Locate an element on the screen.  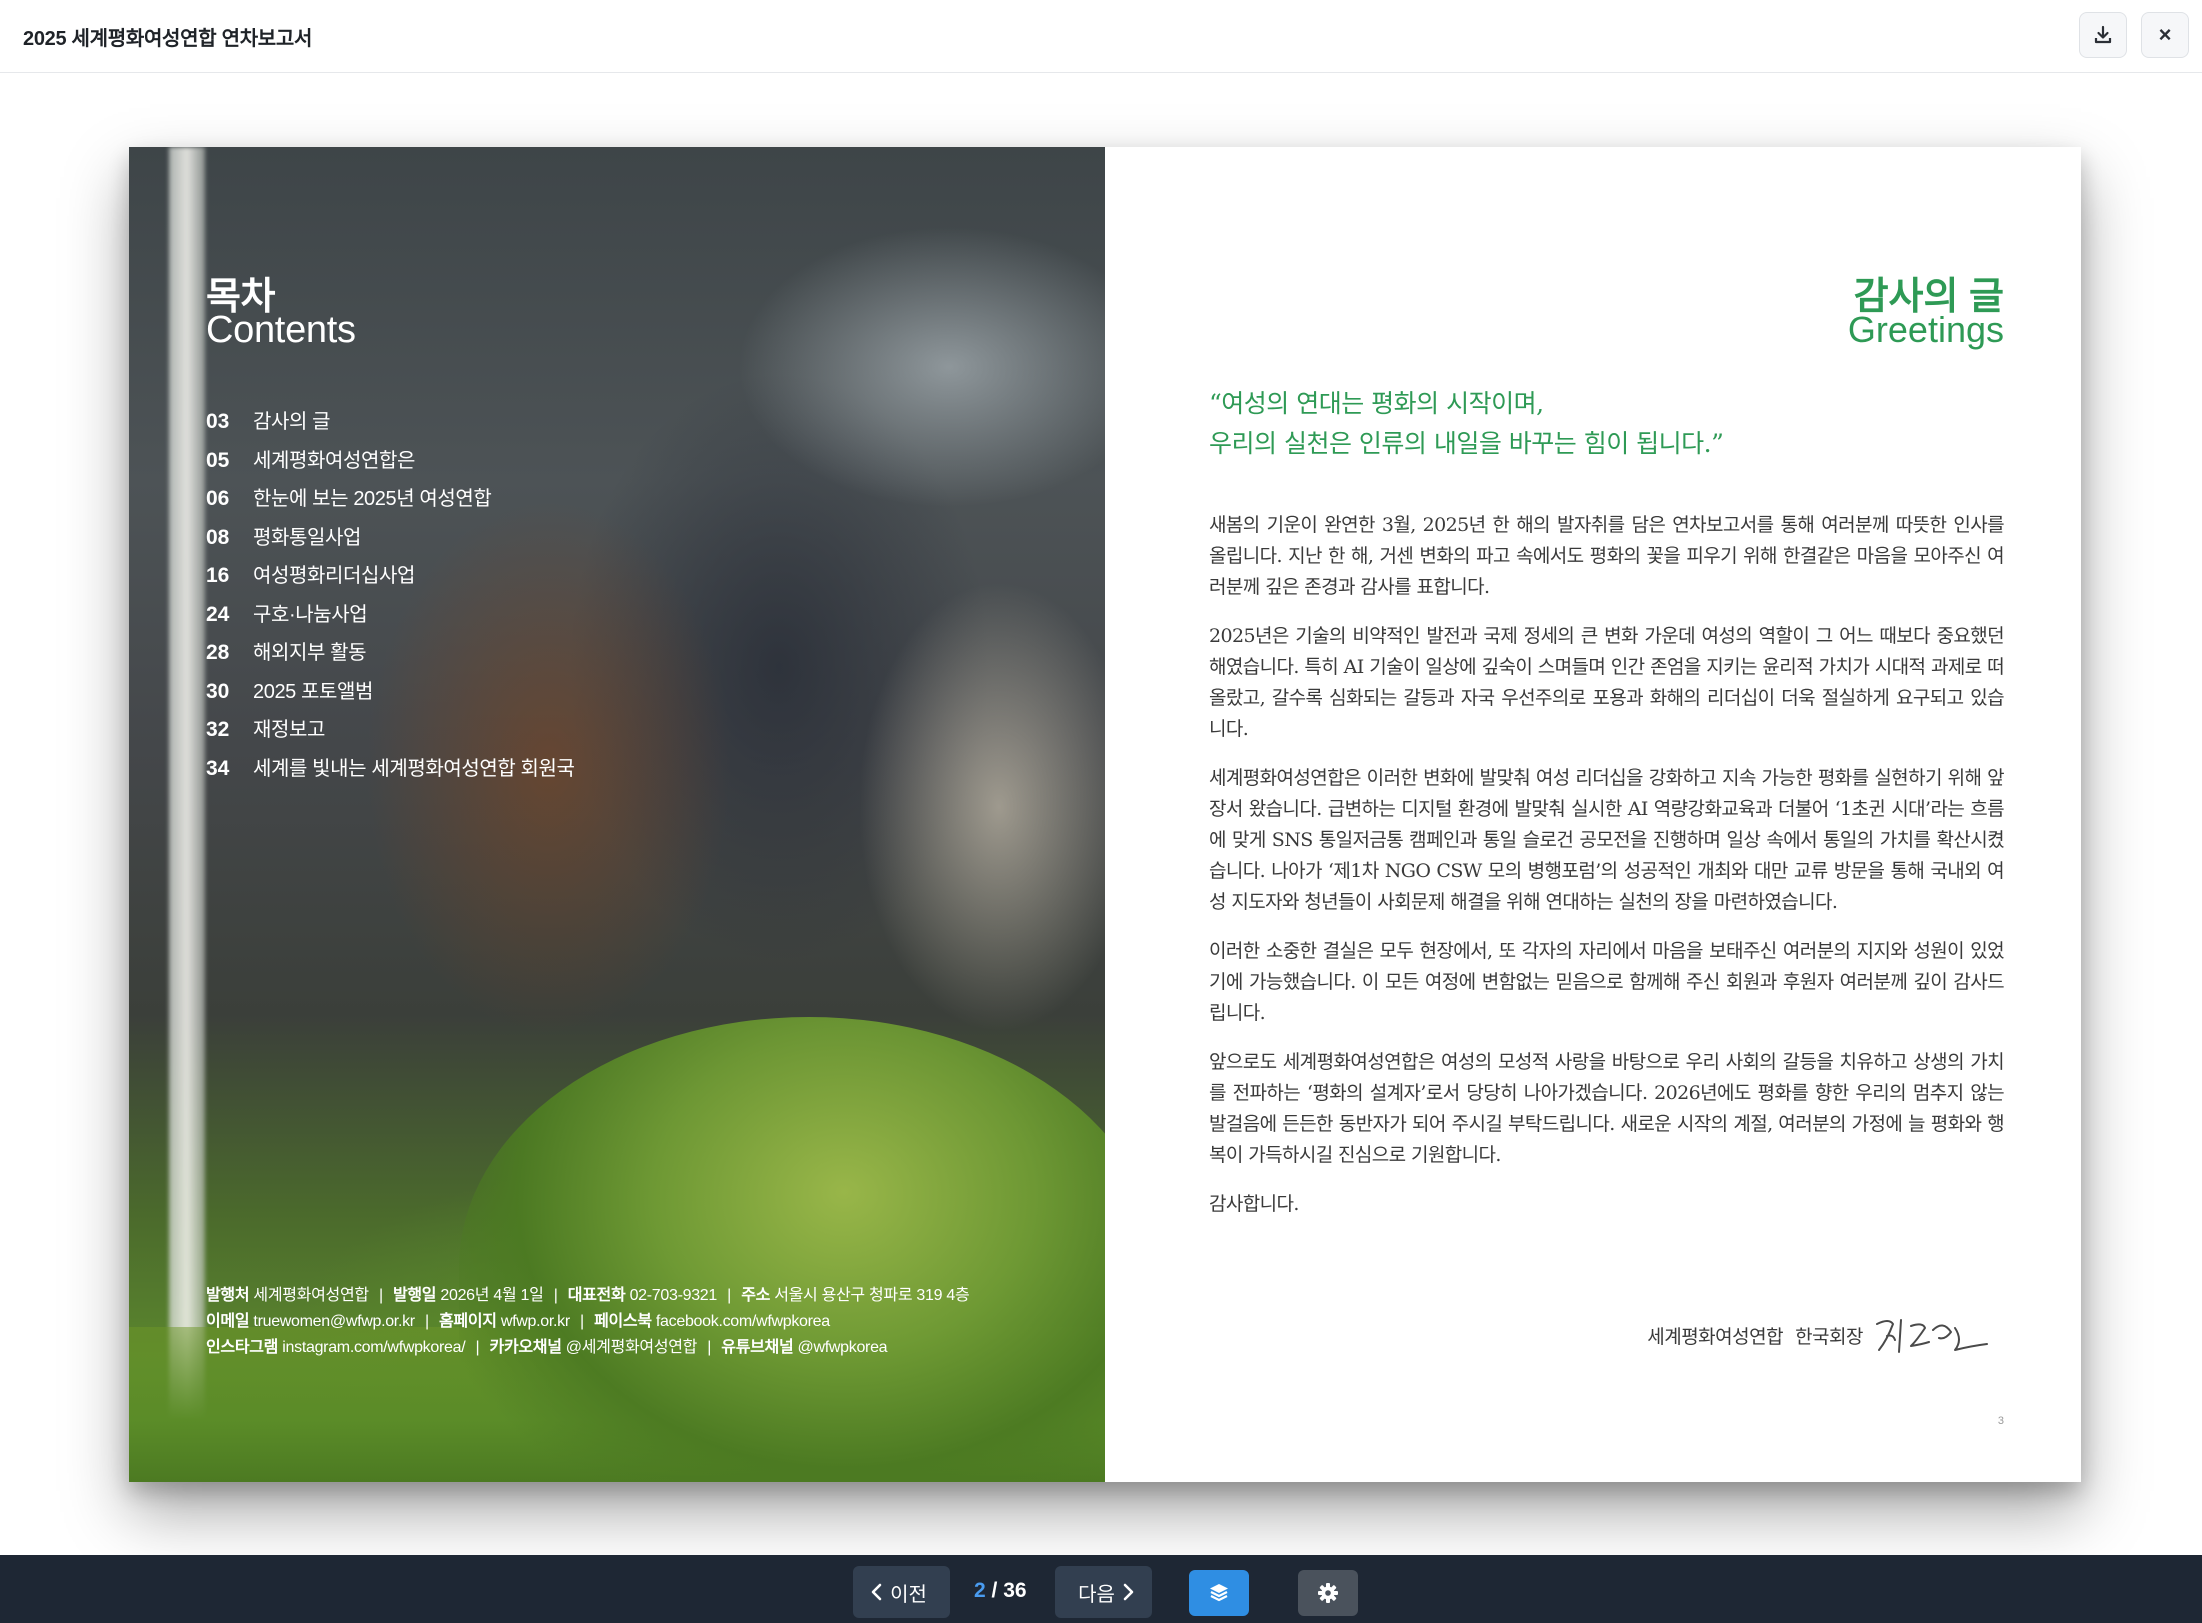
page-number: 3 is located at coordinates (2000, 1421).